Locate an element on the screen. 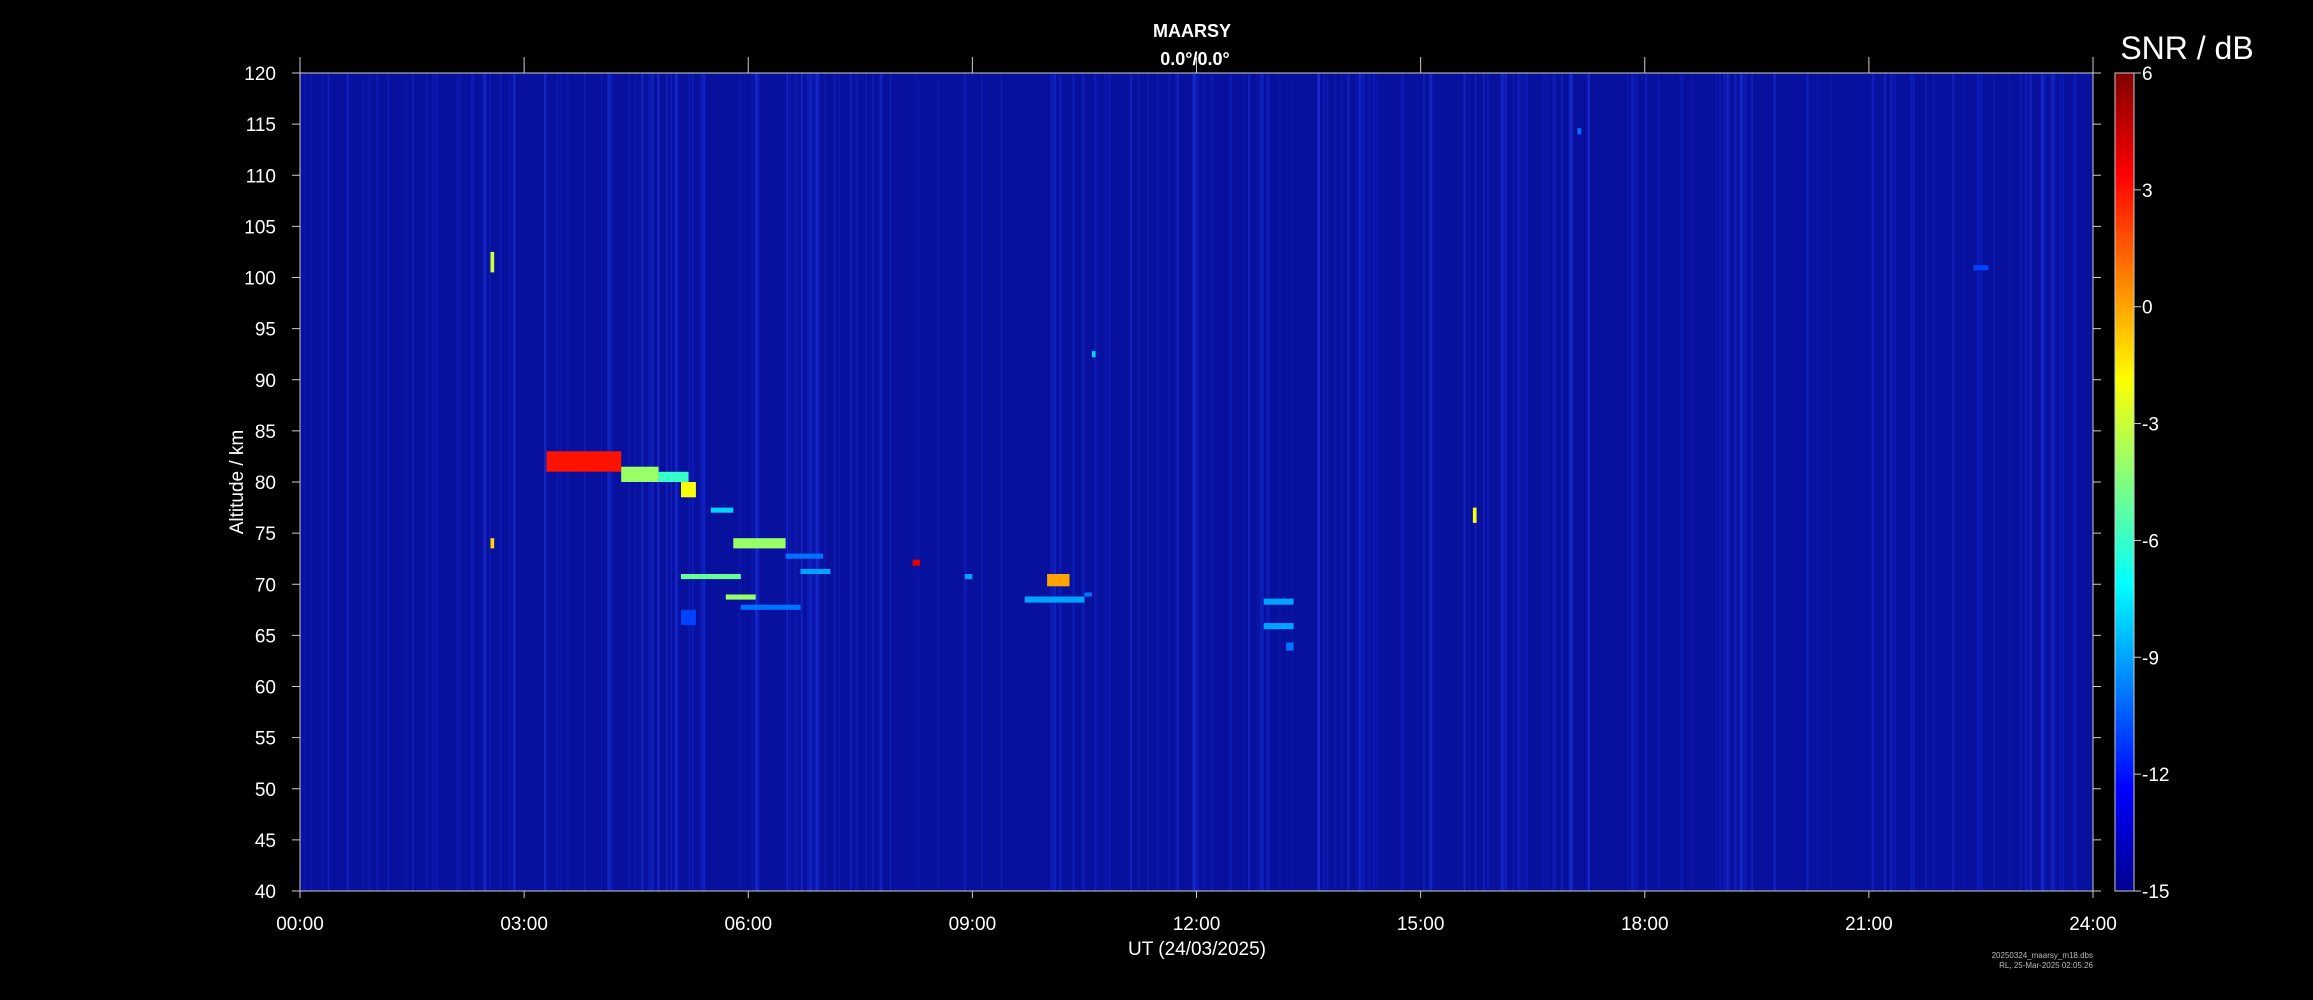  chart-title: MAARSY is located at coordinates (1192, 31).